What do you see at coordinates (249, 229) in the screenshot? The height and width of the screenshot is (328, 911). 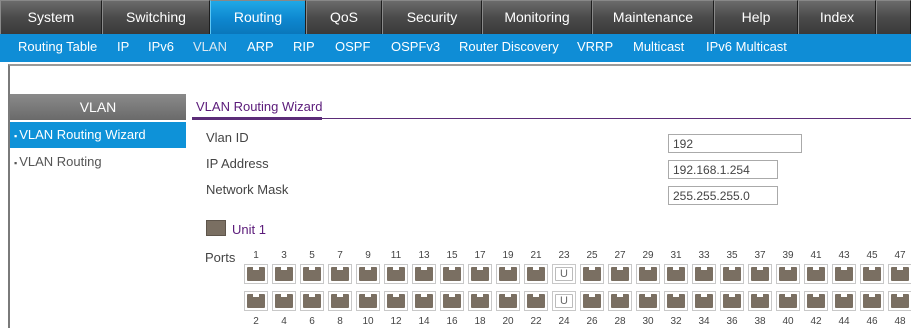 I see `unit-label: Unit 1` at bounding box center [249, 229].